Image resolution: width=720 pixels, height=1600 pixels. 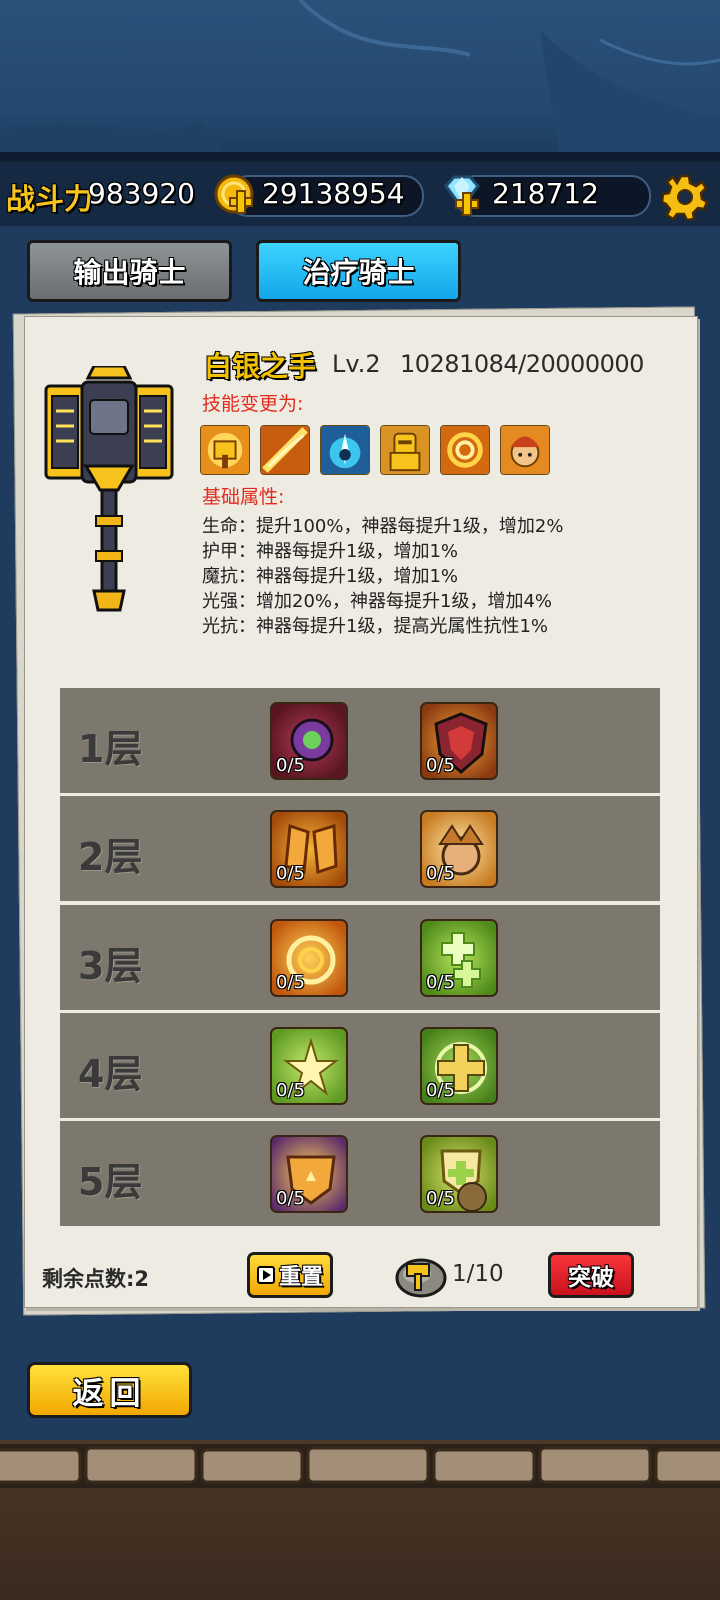 I want to click on layer-row-1: 1层 0/5 0/5, so click(x=360, y=740).